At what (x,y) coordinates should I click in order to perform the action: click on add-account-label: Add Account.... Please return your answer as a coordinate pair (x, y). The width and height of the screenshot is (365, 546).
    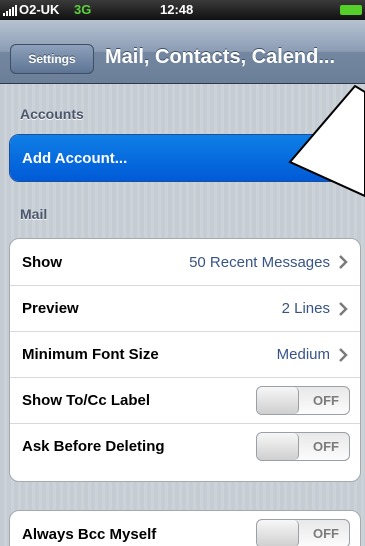
    Looking at the image, I should click on (75, 158).